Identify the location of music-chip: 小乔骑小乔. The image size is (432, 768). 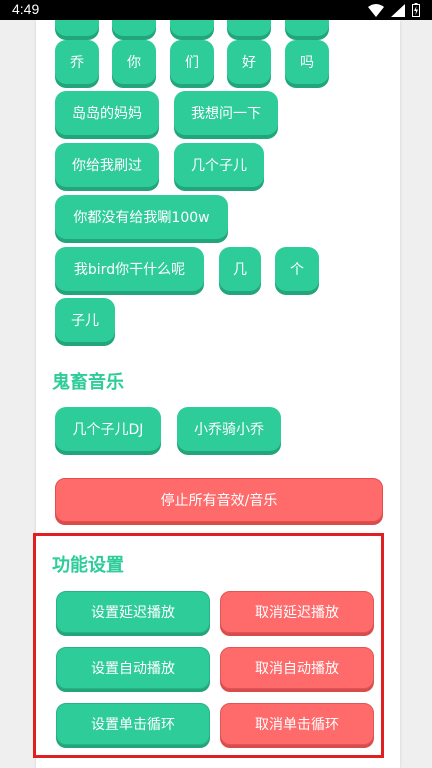
(229, 429).